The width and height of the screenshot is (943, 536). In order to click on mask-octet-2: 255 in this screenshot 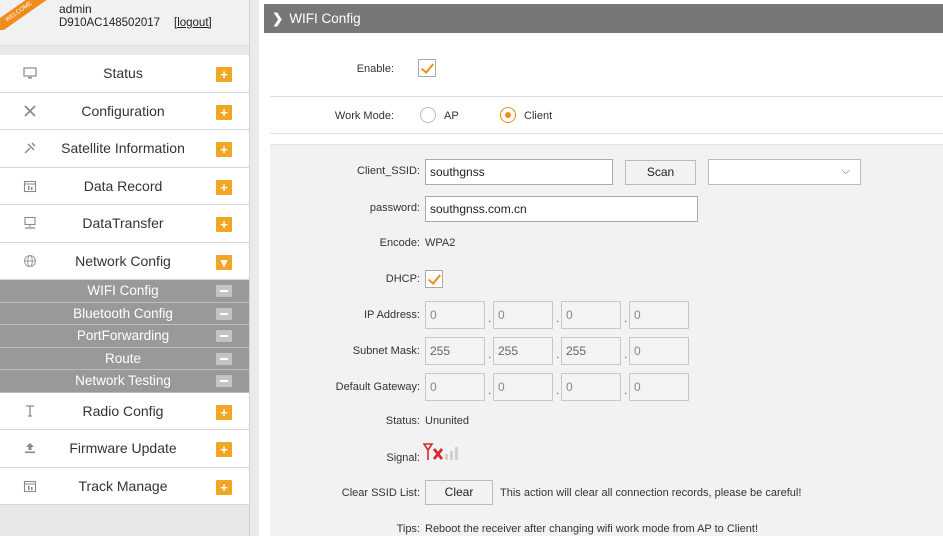, I will do `click(523, 351)`.